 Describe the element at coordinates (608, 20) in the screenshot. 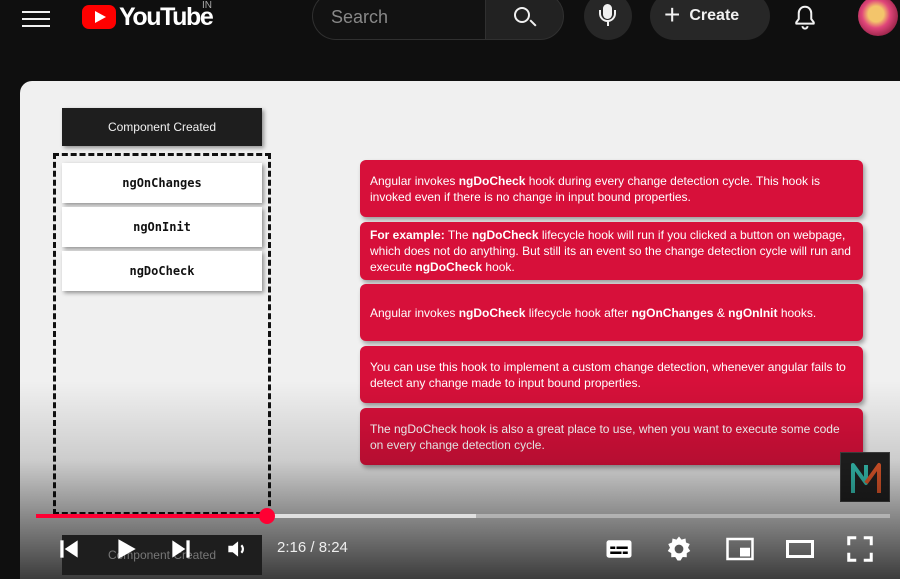

I see `voice-search-button` at that location.